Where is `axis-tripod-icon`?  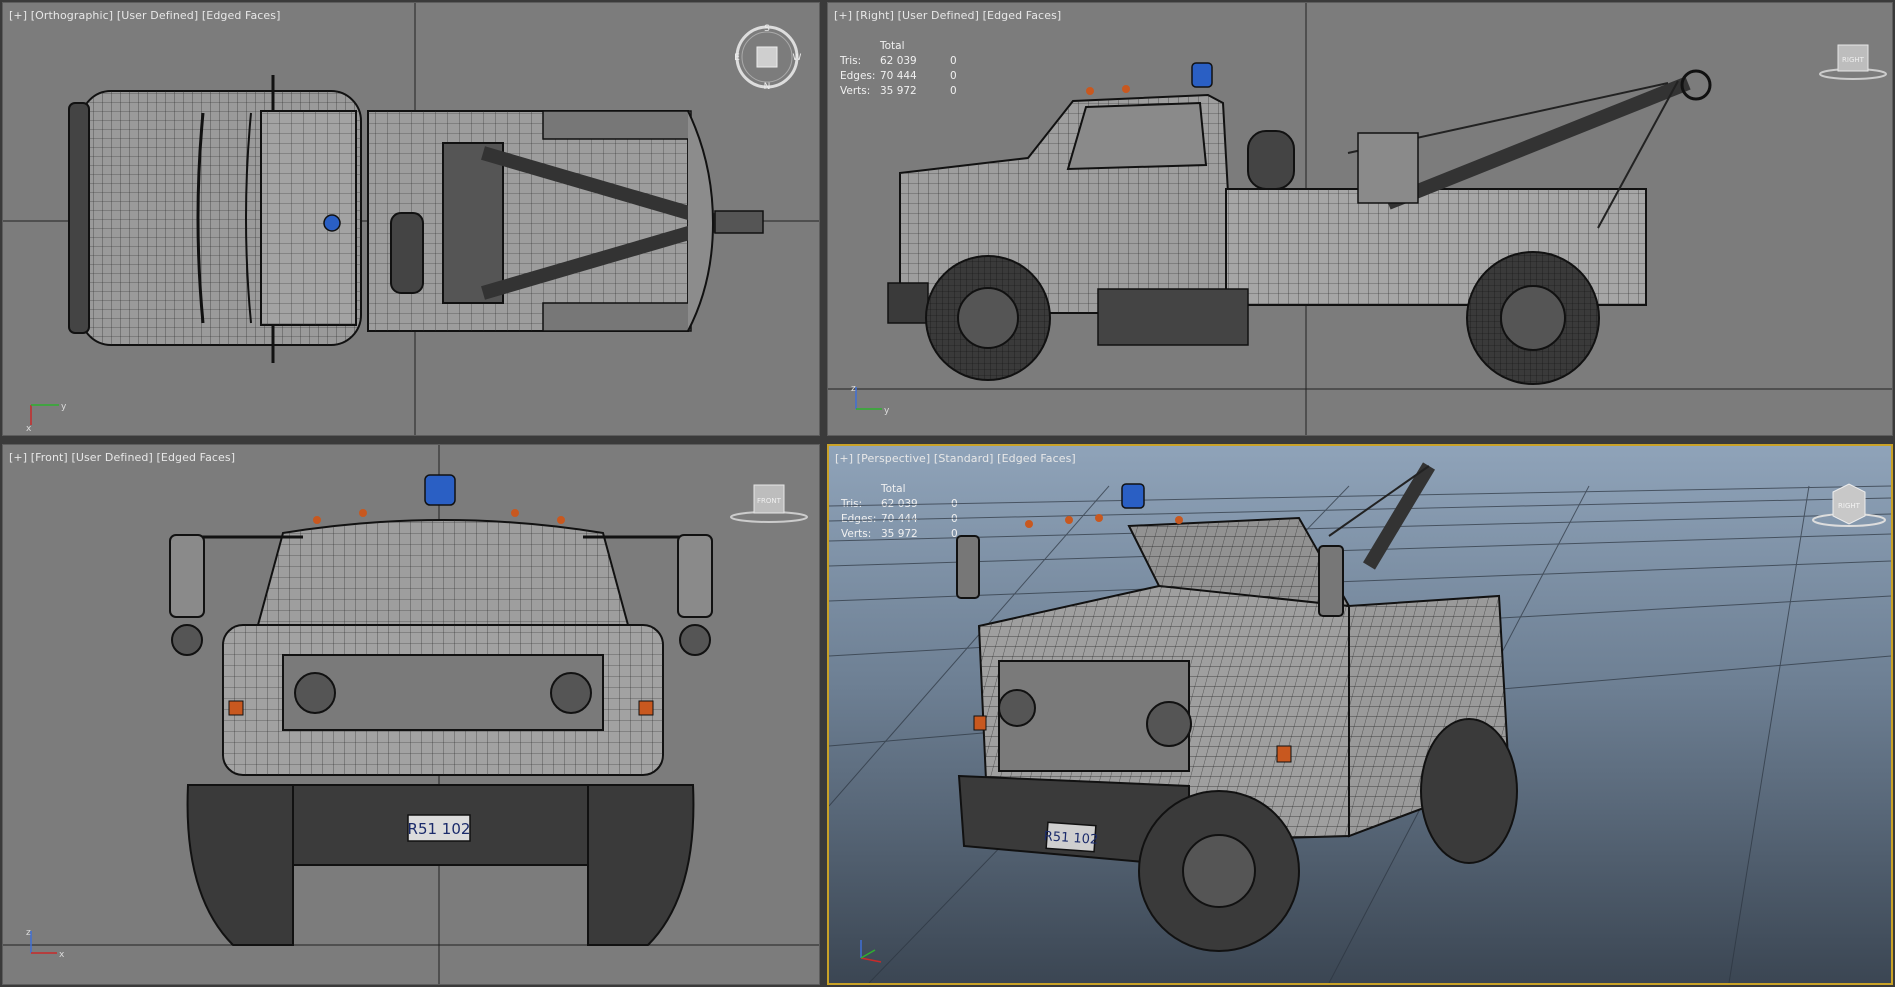
axis-tripod-icon is located at coordinates (873, 955).